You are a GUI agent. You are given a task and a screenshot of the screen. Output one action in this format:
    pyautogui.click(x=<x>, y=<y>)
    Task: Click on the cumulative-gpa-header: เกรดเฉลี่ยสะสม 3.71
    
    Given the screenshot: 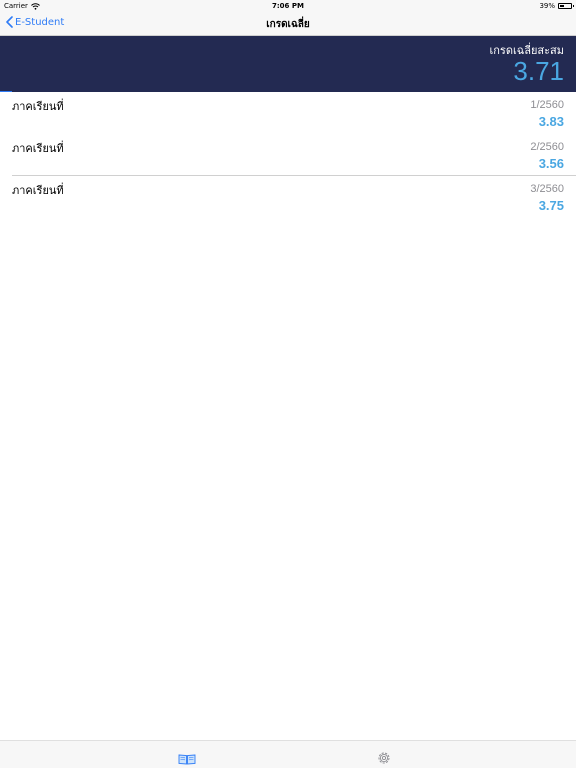 What is the action you would take?
    pyautogui.click(x=288, y=64)
    